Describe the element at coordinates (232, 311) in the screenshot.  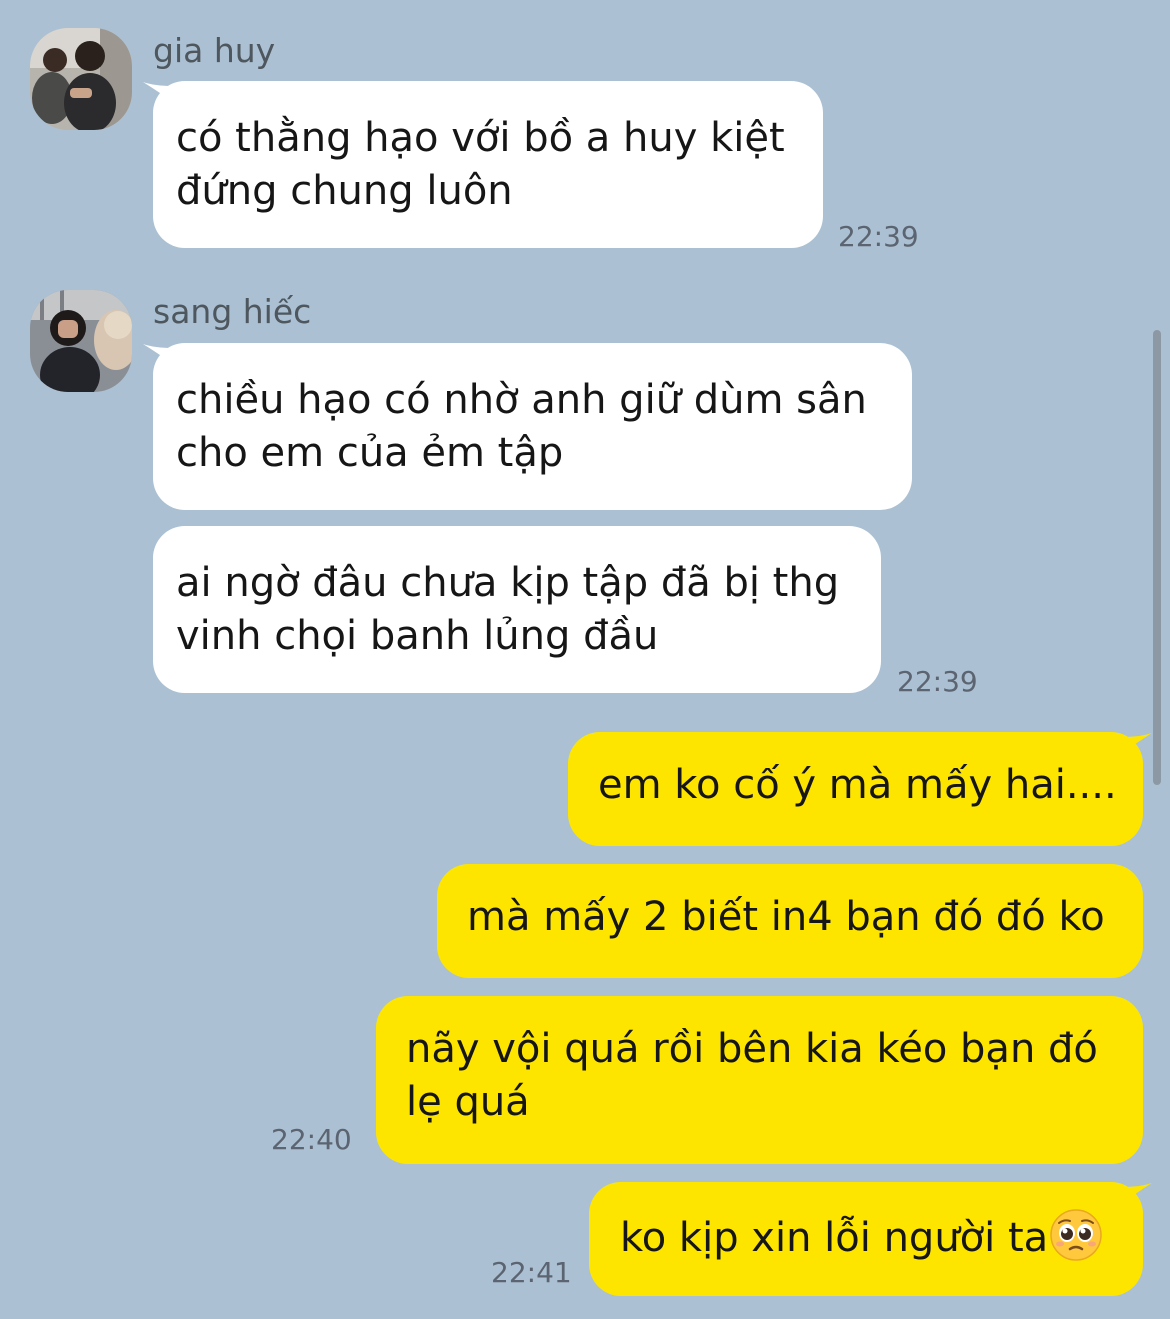
I see `sender-name: sang hiếc` at that location.